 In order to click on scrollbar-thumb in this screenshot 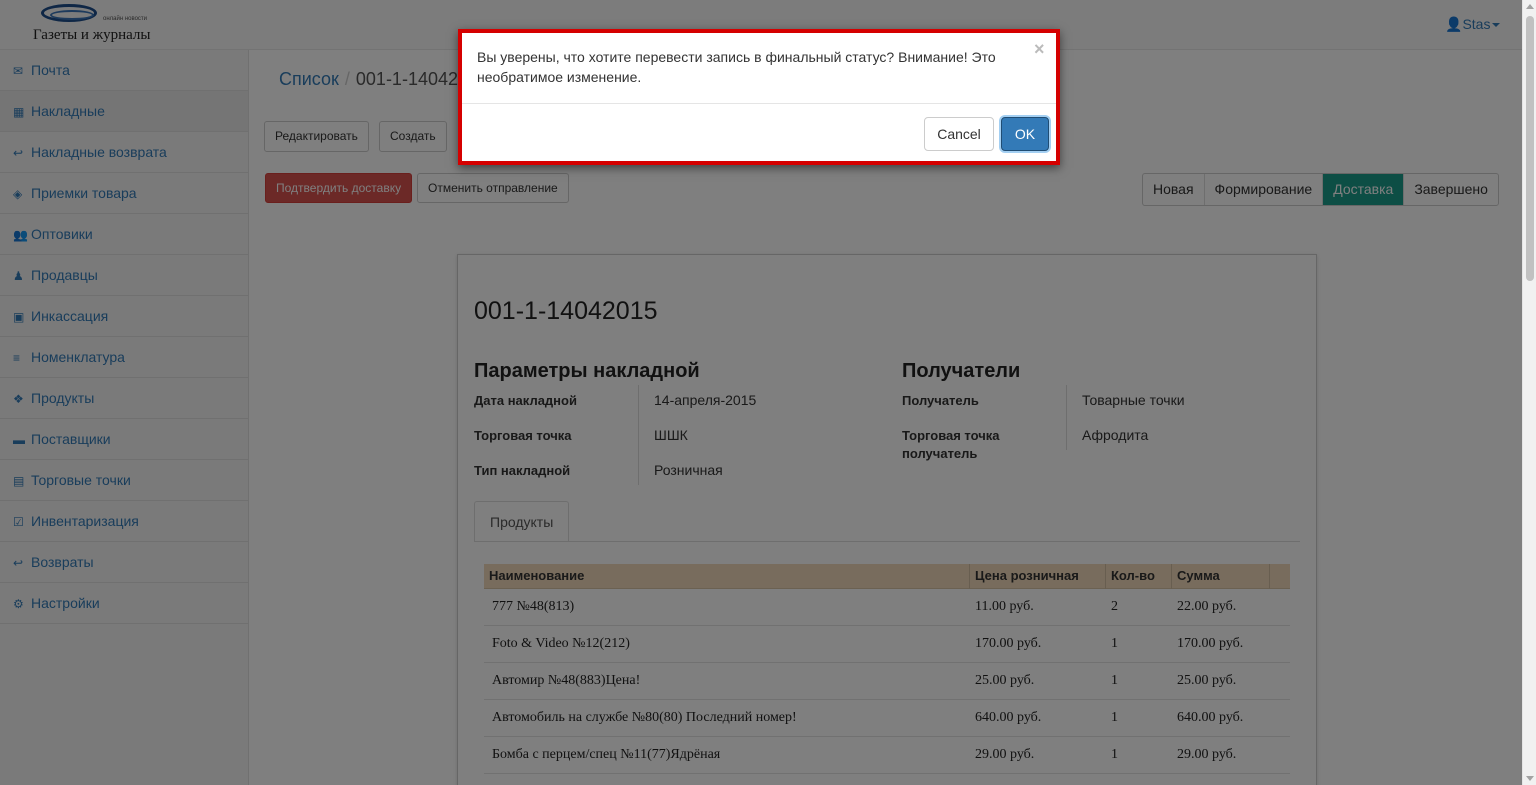, I will do `click(1530, 148)`.